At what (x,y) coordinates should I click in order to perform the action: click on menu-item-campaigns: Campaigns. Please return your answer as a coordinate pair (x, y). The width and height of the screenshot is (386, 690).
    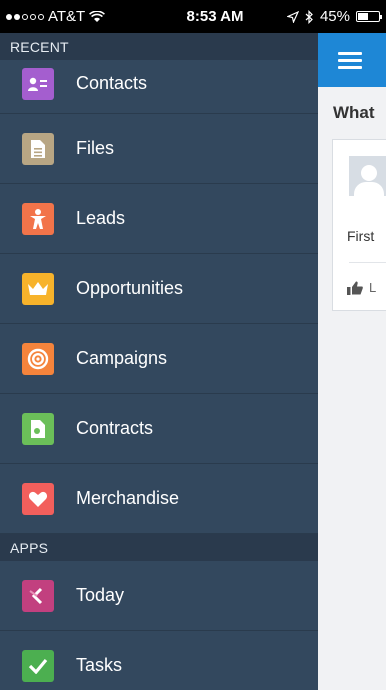
    Looking at the image, I should click on (159, 359).